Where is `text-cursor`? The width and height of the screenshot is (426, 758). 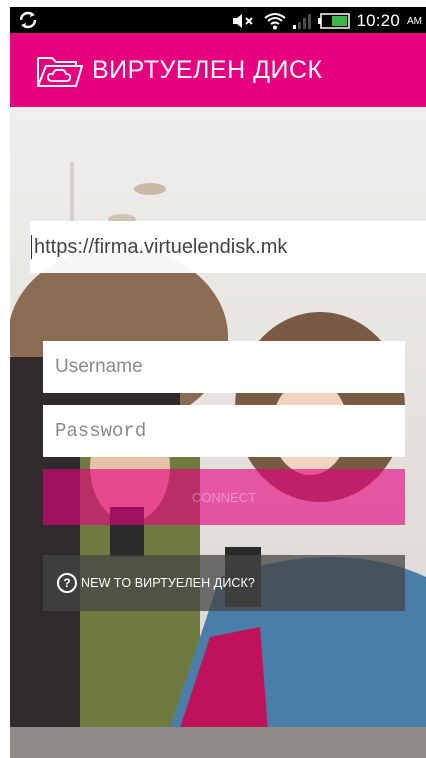
text-cursor is located at coordinates (31, 247).